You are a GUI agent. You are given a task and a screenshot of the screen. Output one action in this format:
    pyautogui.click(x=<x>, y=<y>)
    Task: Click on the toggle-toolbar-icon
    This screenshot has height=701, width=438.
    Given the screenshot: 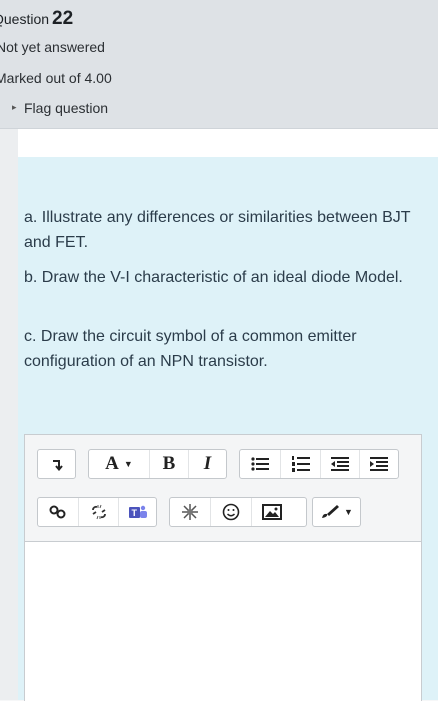 What is the action you would take?
    pyautogui.click(x=57, y=465)
    